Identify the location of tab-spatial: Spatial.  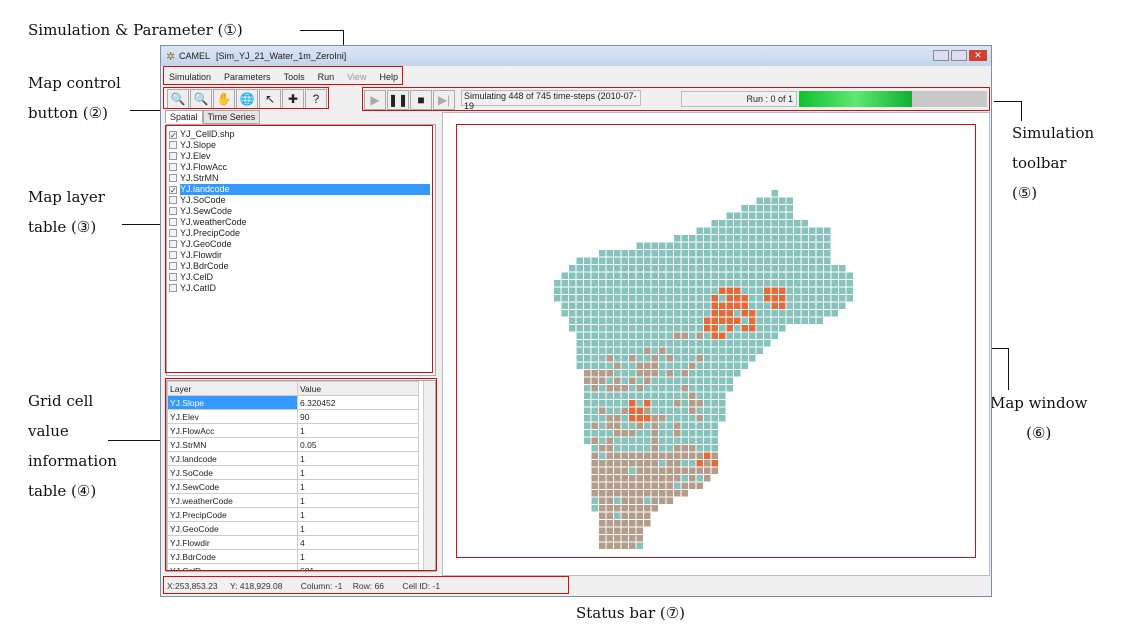
(184, 116).